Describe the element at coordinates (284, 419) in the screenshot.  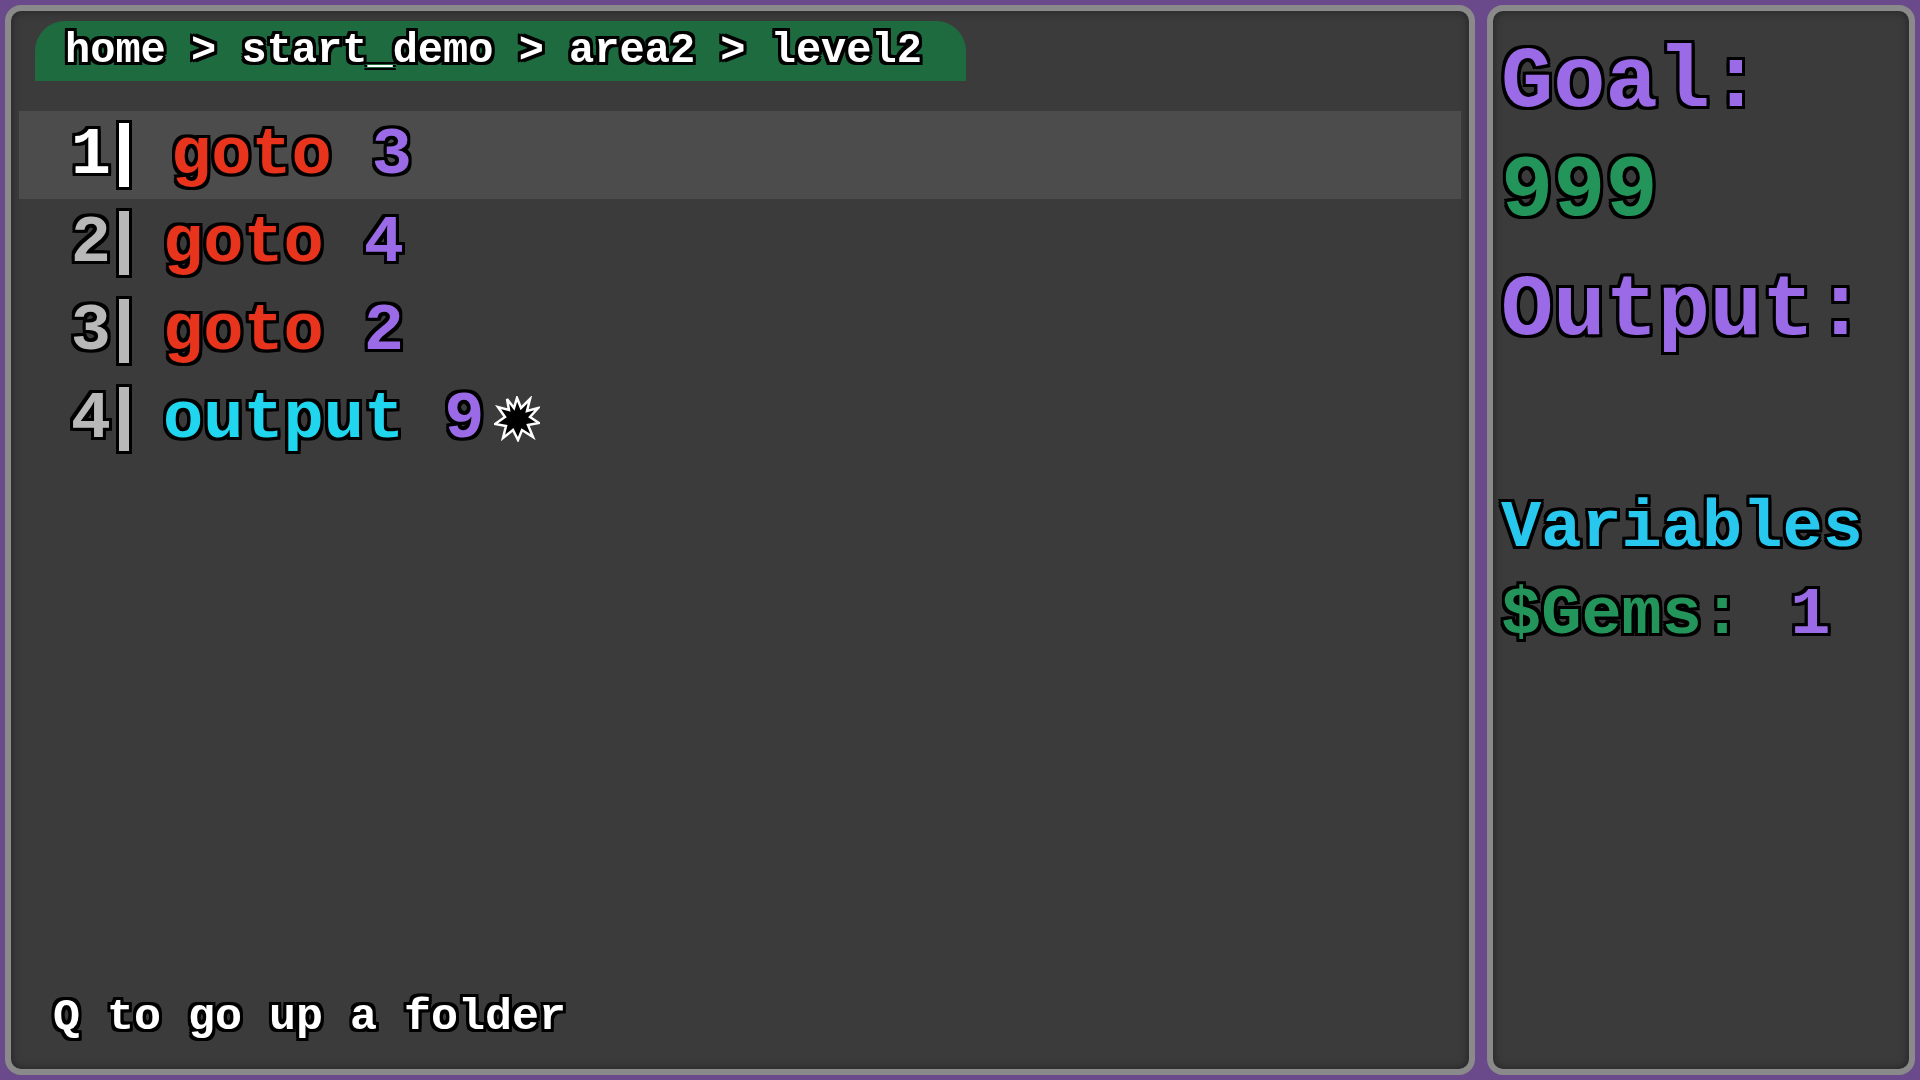
I see `code-keyword: output` at that location.